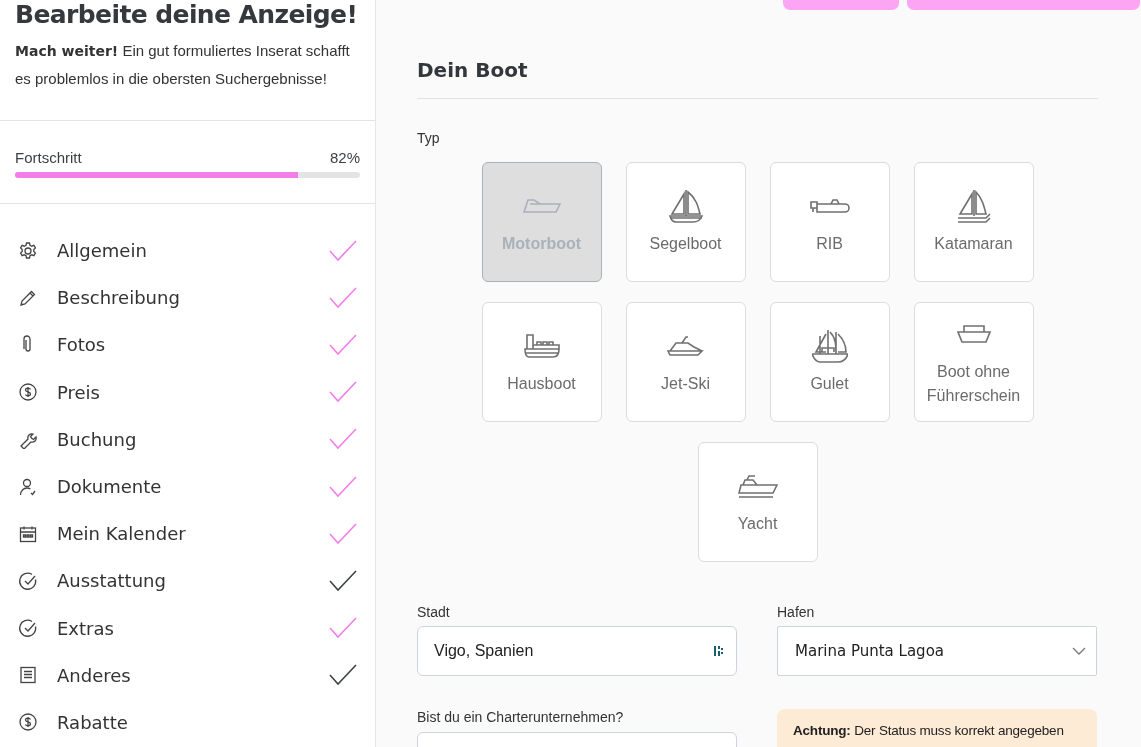  Describe the element at coordinates (28, 675) in the screenshot. I see `document-icon` at that location.